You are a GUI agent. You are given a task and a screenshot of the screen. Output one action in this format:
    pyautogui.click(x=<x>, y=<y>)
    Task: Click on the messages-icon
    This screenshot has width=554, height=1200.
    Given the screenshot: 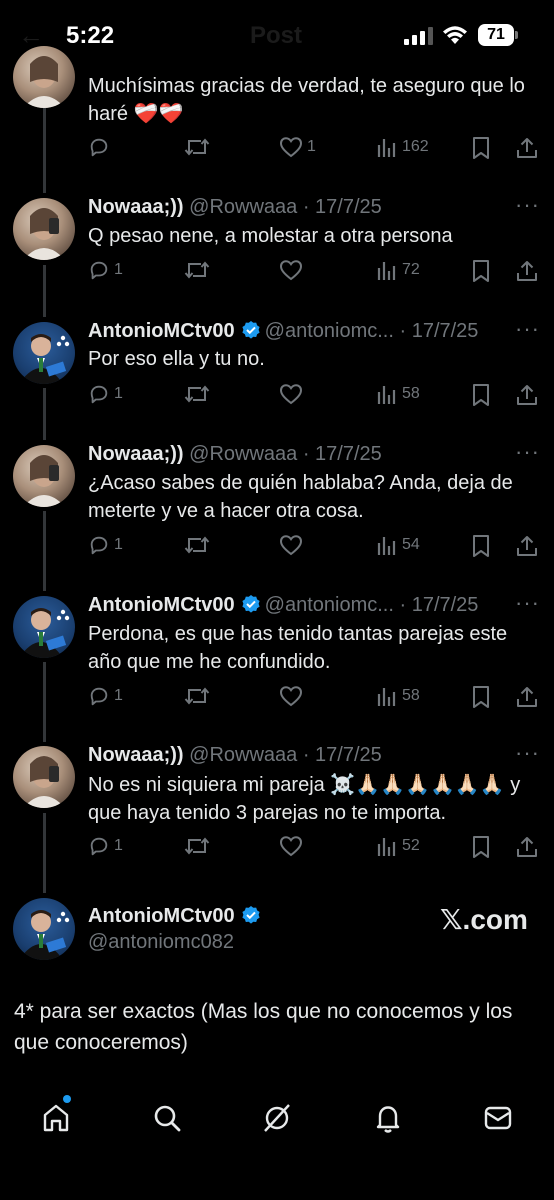 What is the action you would take?
    pyautogui.click(x=498, y=1118)
    